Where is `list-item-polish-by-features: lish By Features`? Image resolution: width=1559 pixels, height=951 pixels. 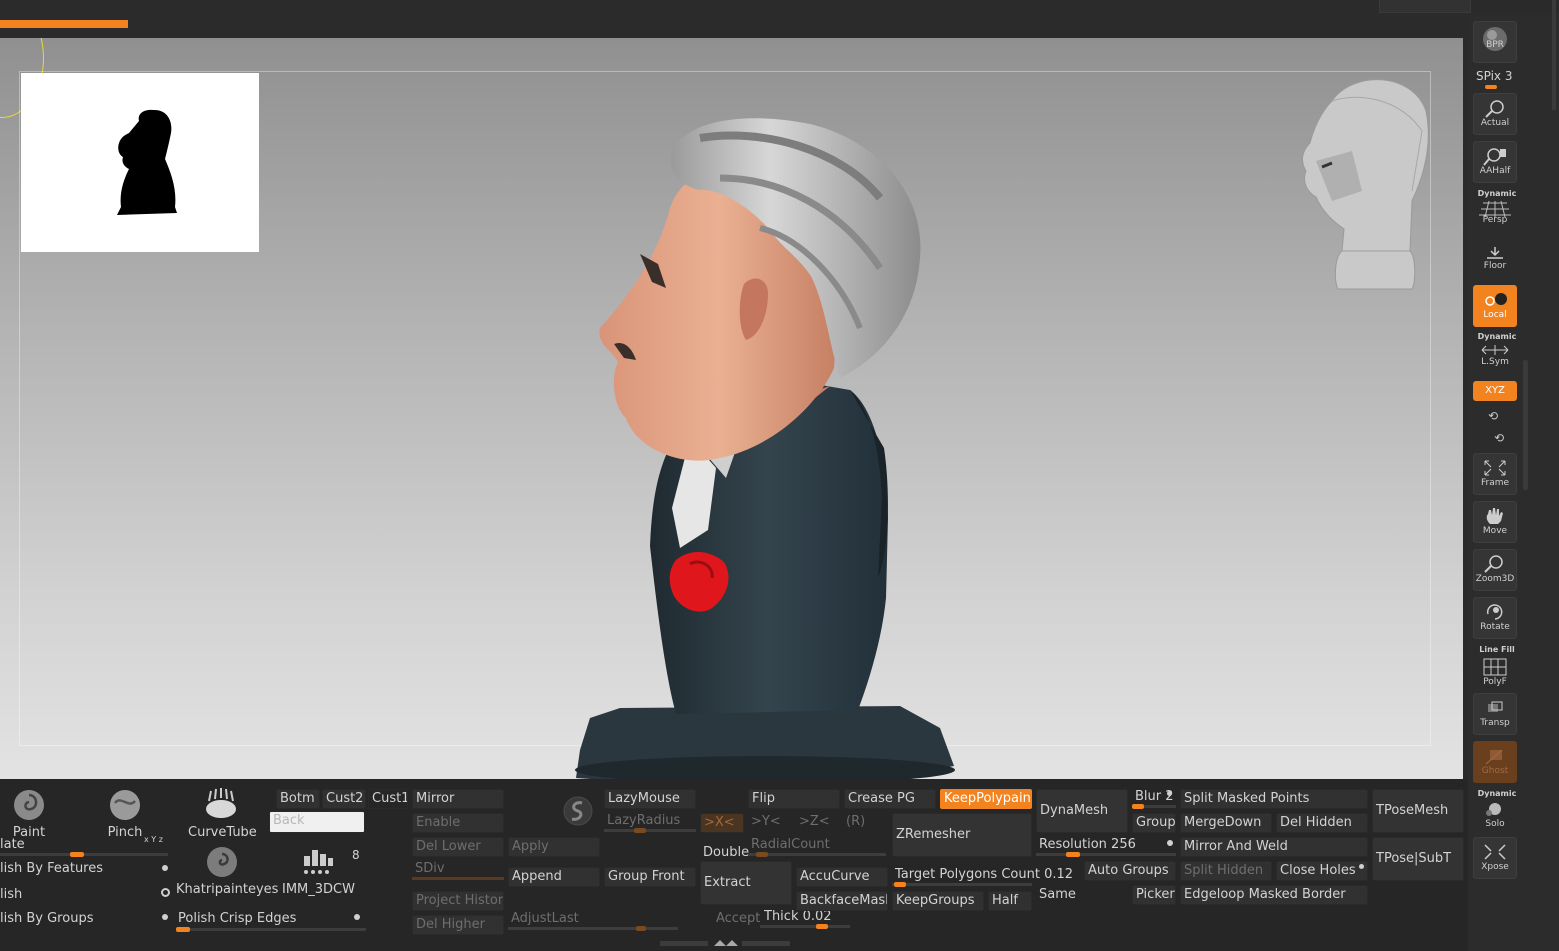
list-item-polish-by-features: lish By Features is located at coordinates (51, 868).